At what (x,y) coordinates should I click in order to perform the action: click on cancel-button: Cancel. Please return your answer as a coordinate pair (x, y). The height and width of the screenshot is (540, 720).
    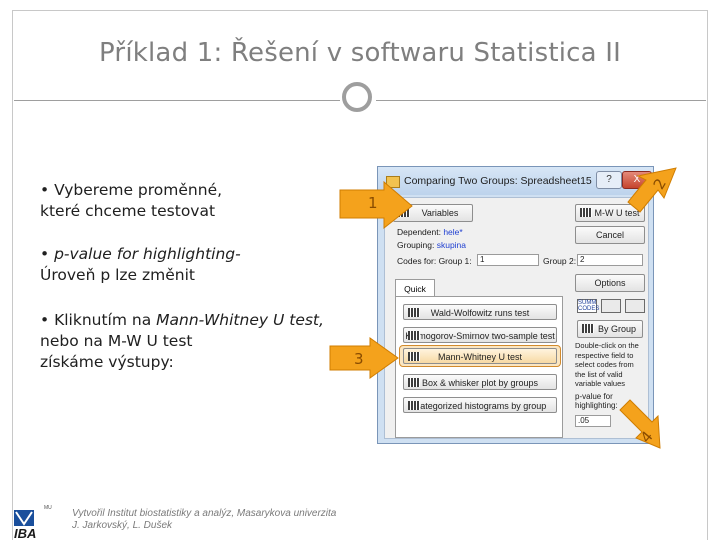
    Looking at the image, I should click on (610, 235).